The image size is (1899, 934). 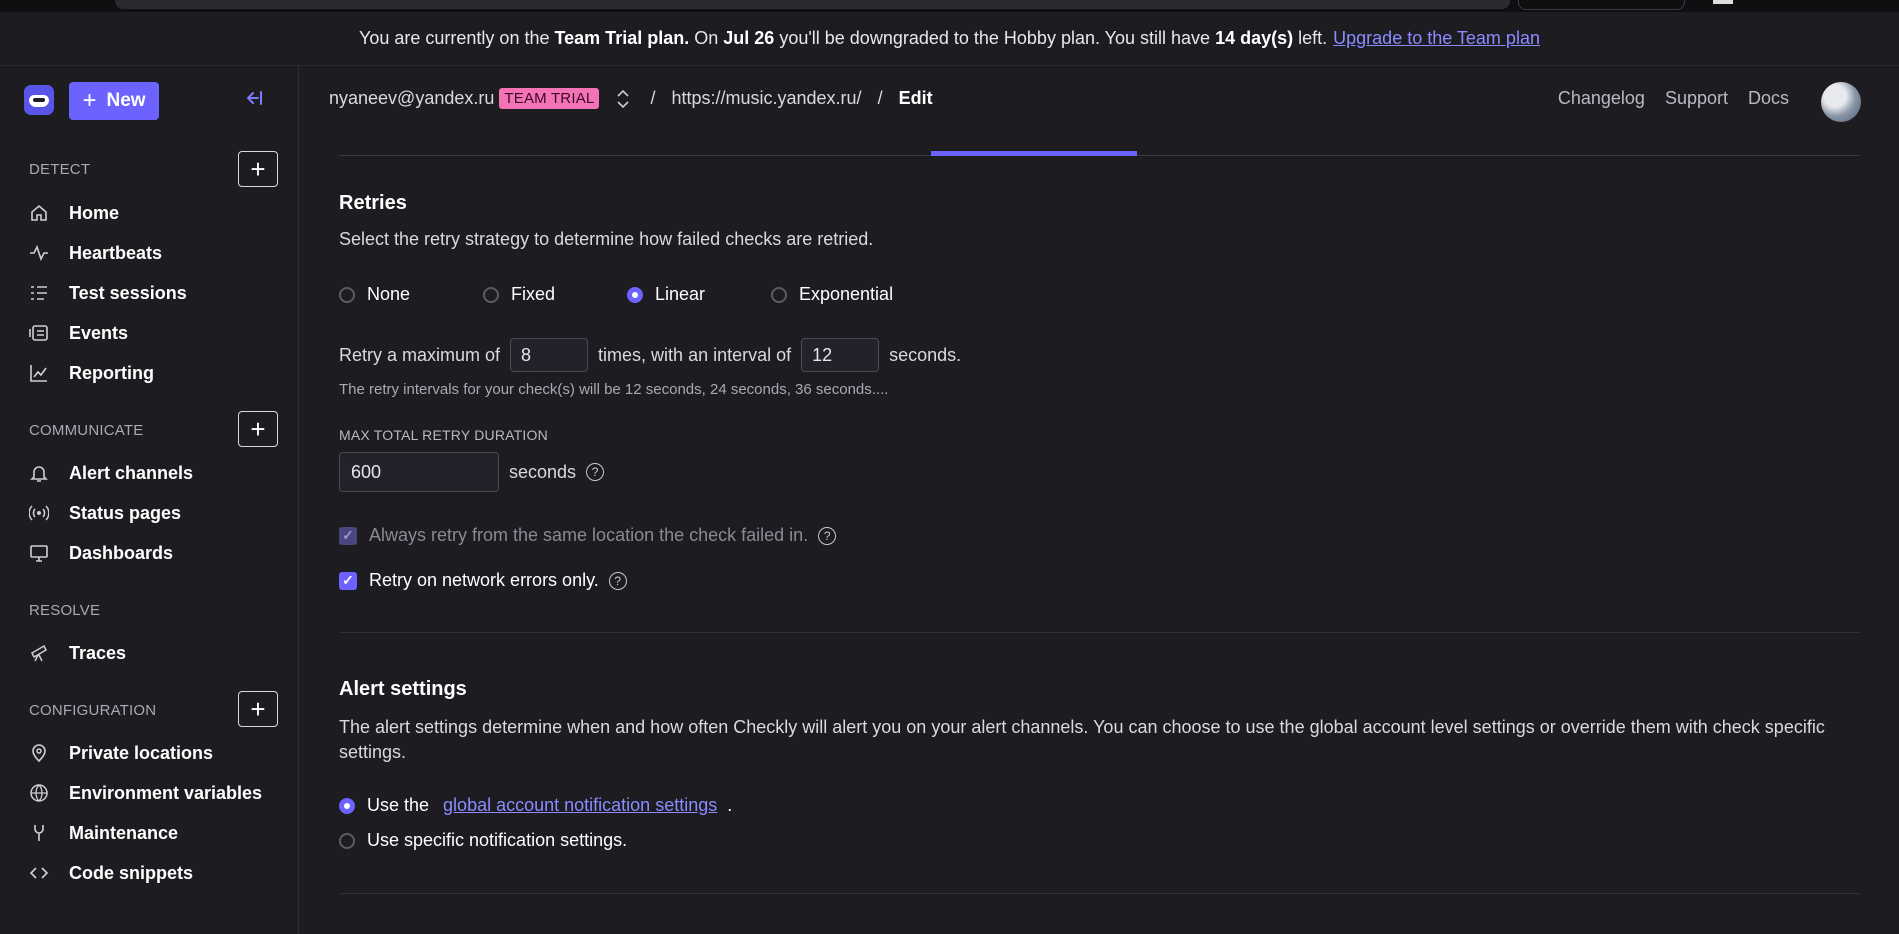 What do you see at coordinates (39, 873) in the screenshot?
I see `code-icon` at bounding box center [39, 873].